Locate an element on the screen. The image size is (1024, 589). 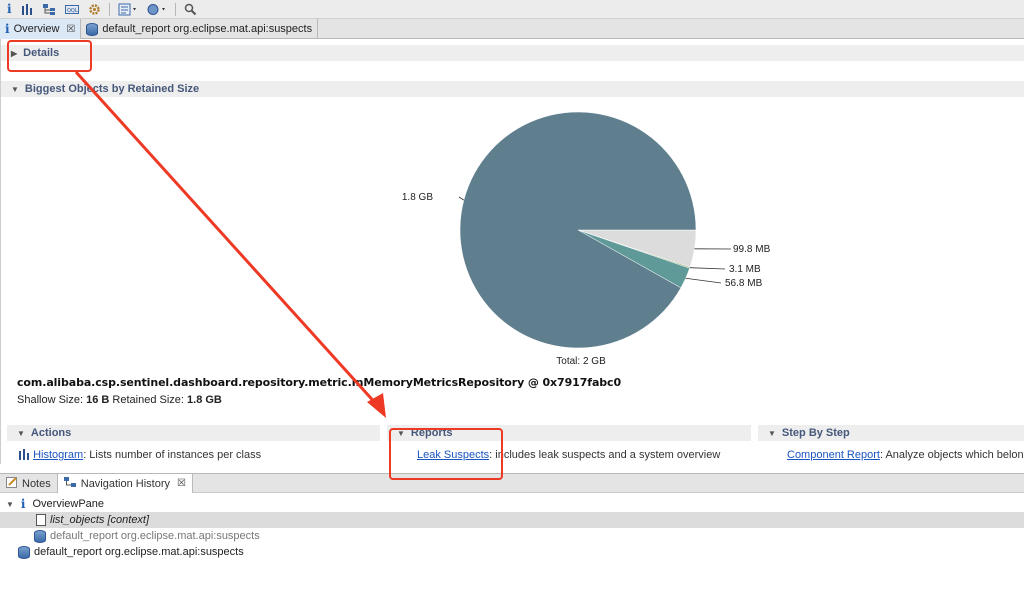
tree-item: list_objects [context] is located at coordinates (512, 520).